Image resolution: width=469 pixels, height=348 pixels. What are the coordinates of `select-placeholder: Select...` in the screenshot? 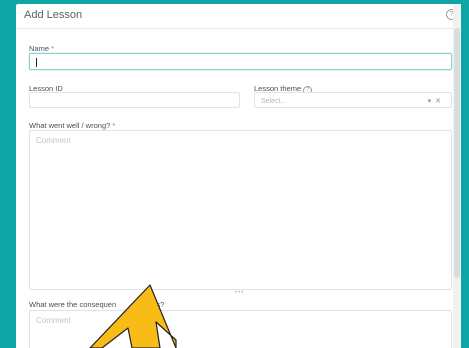 It's located at (274, 101).